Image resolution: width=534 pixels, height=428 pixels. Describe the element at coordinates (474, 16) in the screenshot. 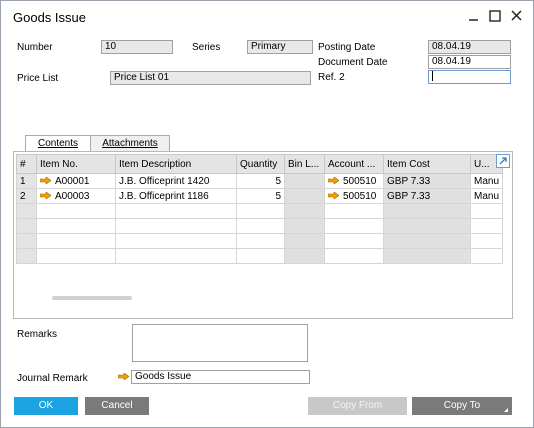

I see `minimize-icon` at that location.